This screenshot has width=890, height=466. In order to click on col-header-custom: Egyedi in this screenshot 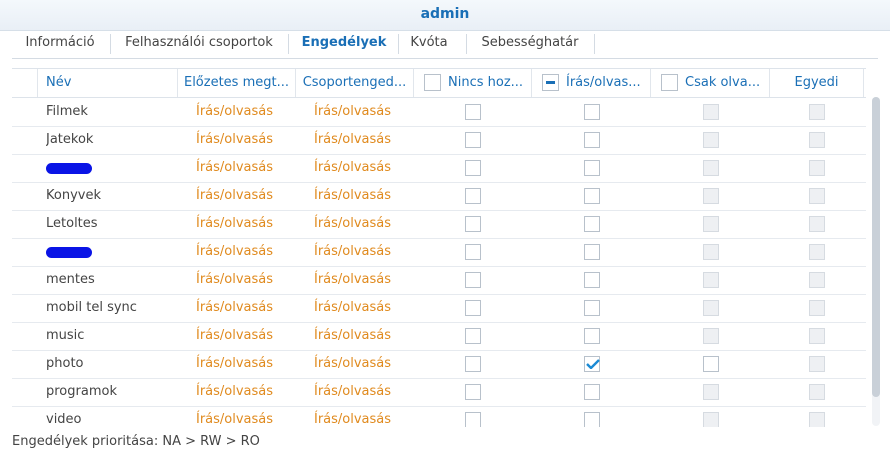, I will do `click(817, 83)`.